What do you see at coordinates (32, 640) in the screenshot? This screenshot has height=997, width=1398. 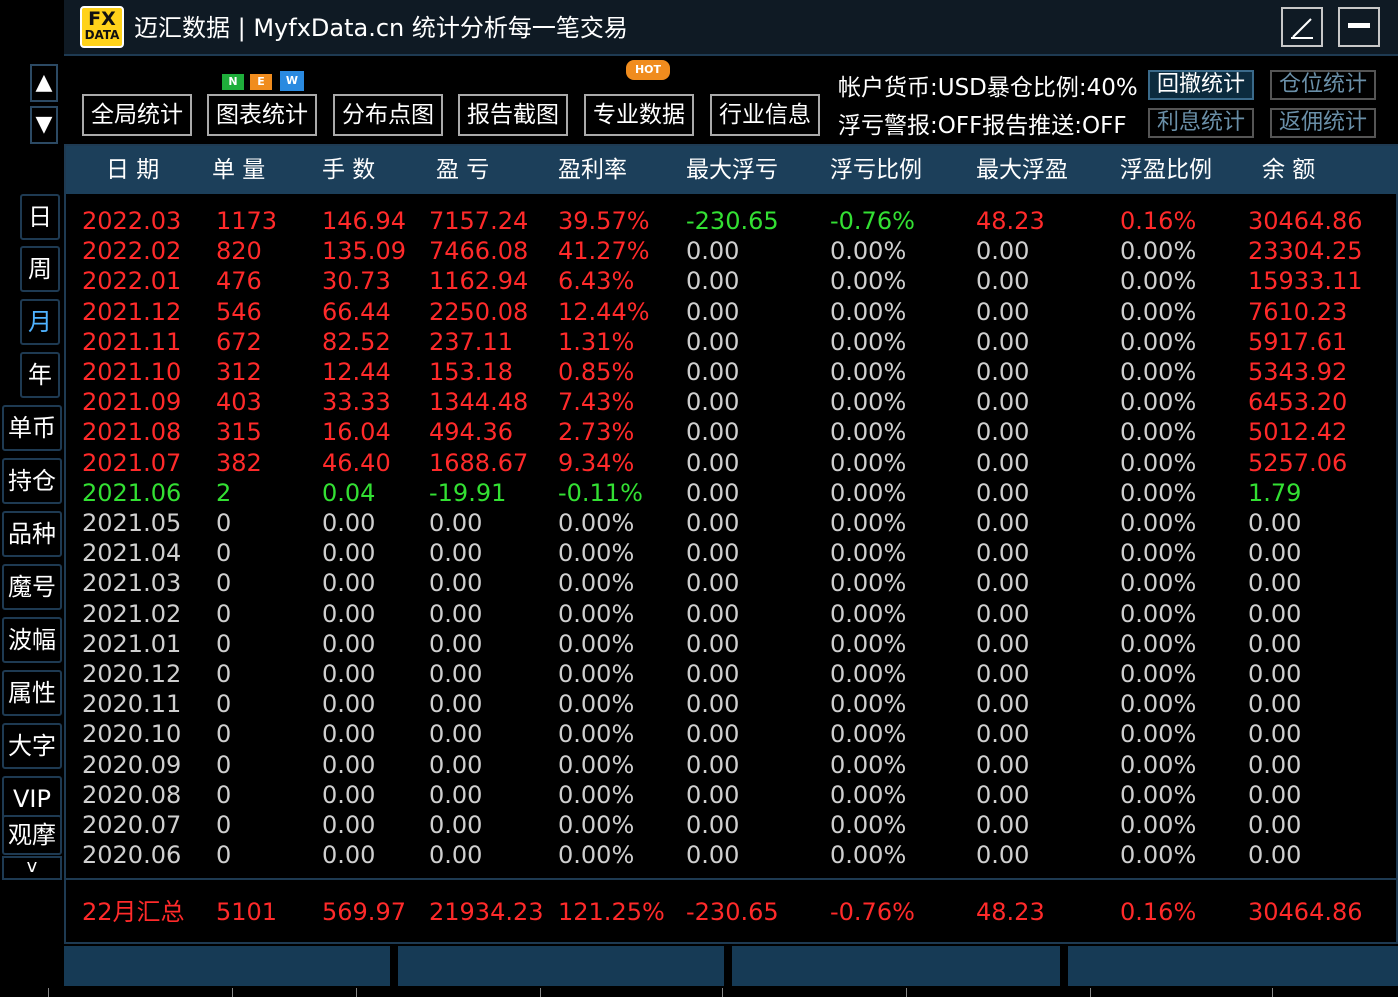 I see `sidebar-item-8: 波幅` at bounding box center [32, 640].